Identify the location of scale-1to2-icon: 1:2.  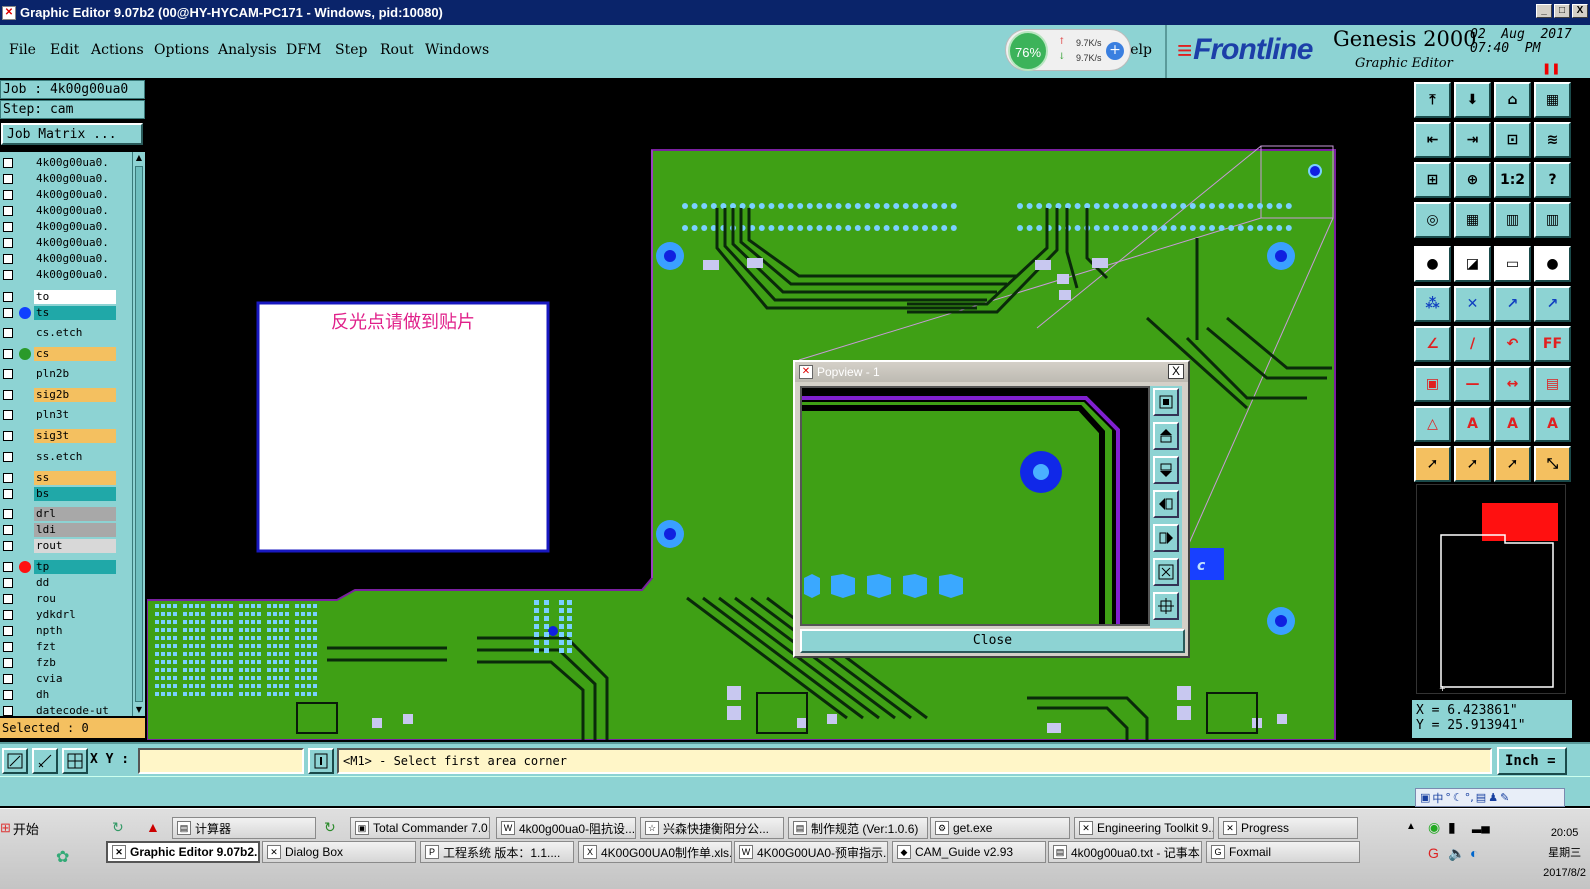
(1512, 180).